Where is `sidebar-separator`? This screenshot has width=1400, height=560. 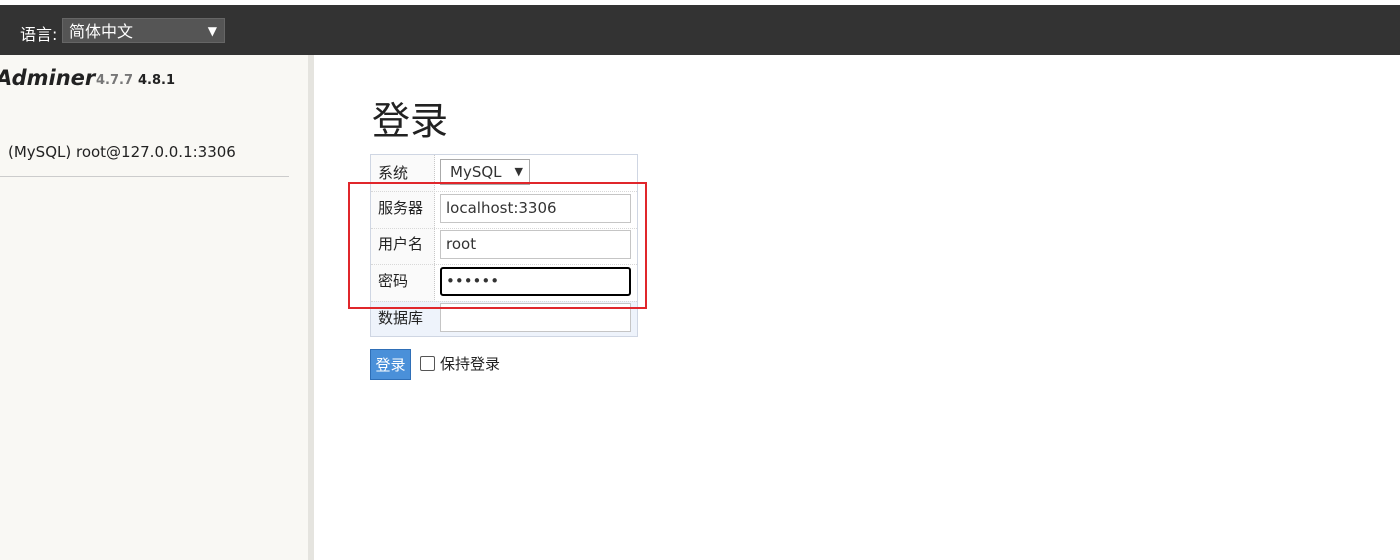
sidebar-separator is located at coordinates (144, 176).